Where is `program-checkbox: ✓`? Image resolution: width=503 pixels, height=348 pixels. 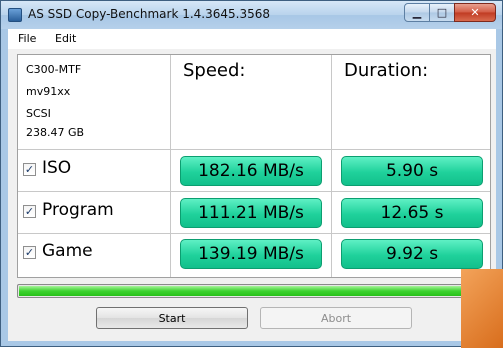
program-checkbox: ✓ is located at coordinates (29, 211).